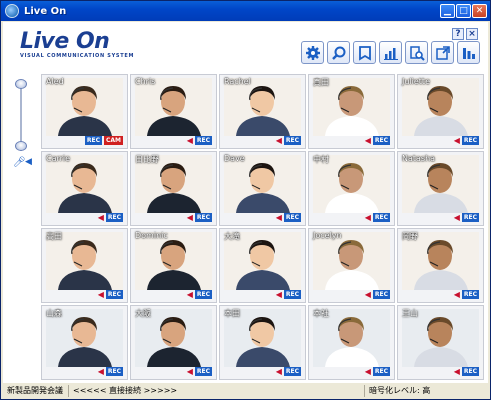 This screenshot has height=400, width=491. Describe the element at coordinates (54, 236) in the screenshot. I see `participant-name: 高田` at that location.